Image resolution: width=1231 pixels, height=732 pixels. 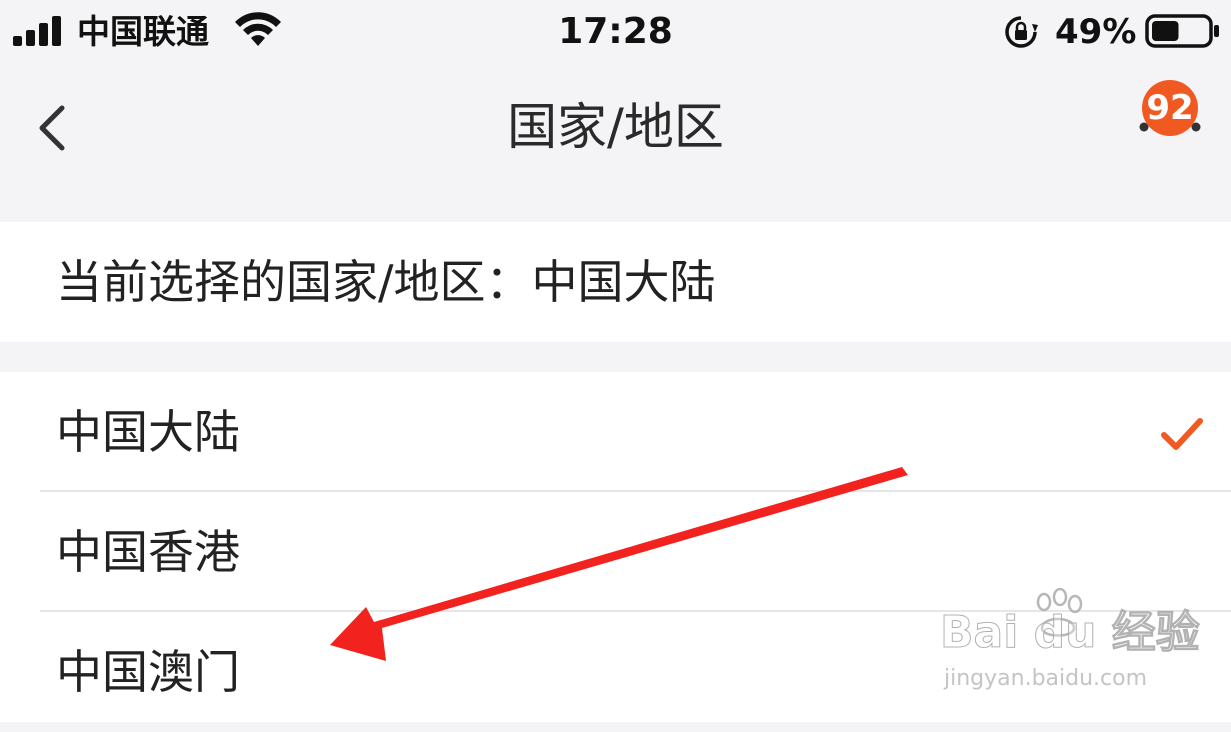 I want to click on status-time: 17:28, so click(x=615, y=31).